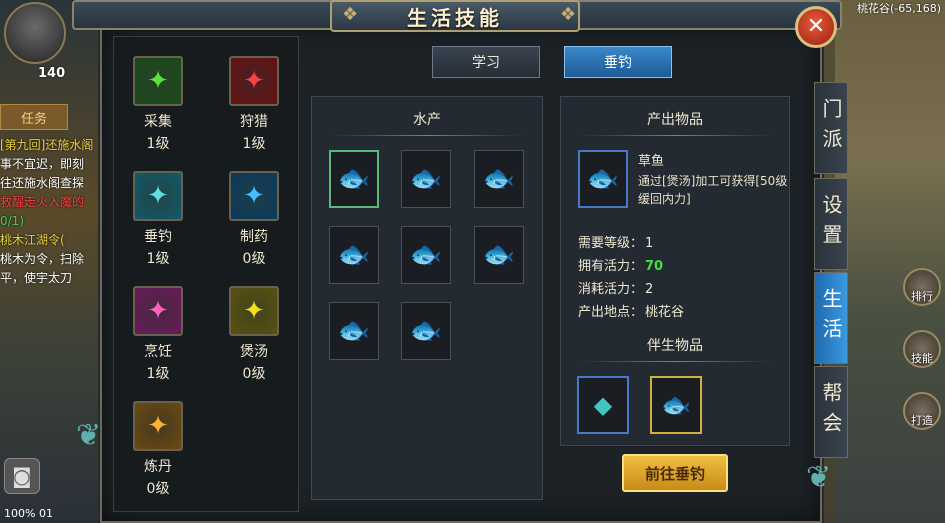 This screenshot has width=945, height=523. What do you see at coordinates (611, 266) in the screenshot?
I see `stat-label: 拥有活力：` at bounding box center [611, 266].